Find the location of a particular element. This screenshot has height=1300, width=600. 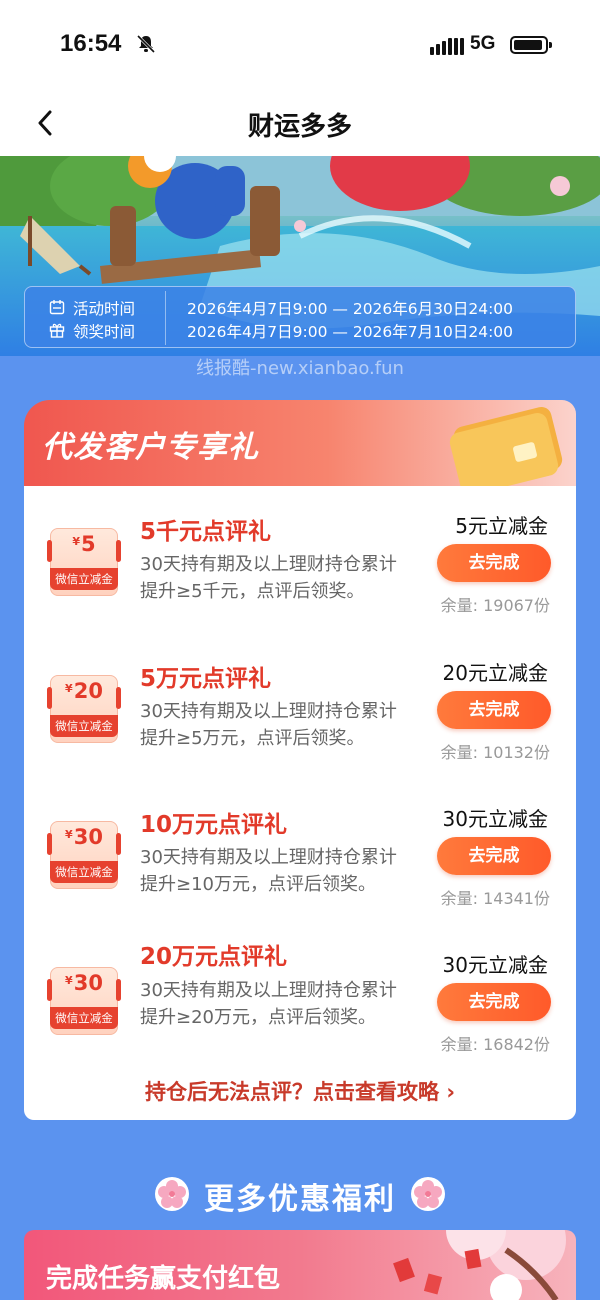

watermark: 线报酷-new.xianbao.fun is located at coordinates (300, 368).